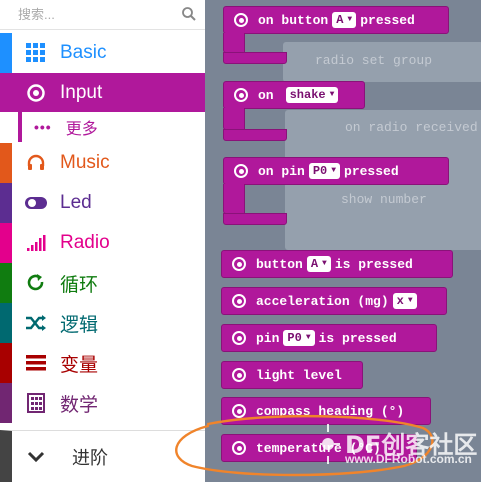 This screenshot has width=481, height=482. Describe the element at coordinates (189, 14) in the screenshot. I see `search-icon` at that location.